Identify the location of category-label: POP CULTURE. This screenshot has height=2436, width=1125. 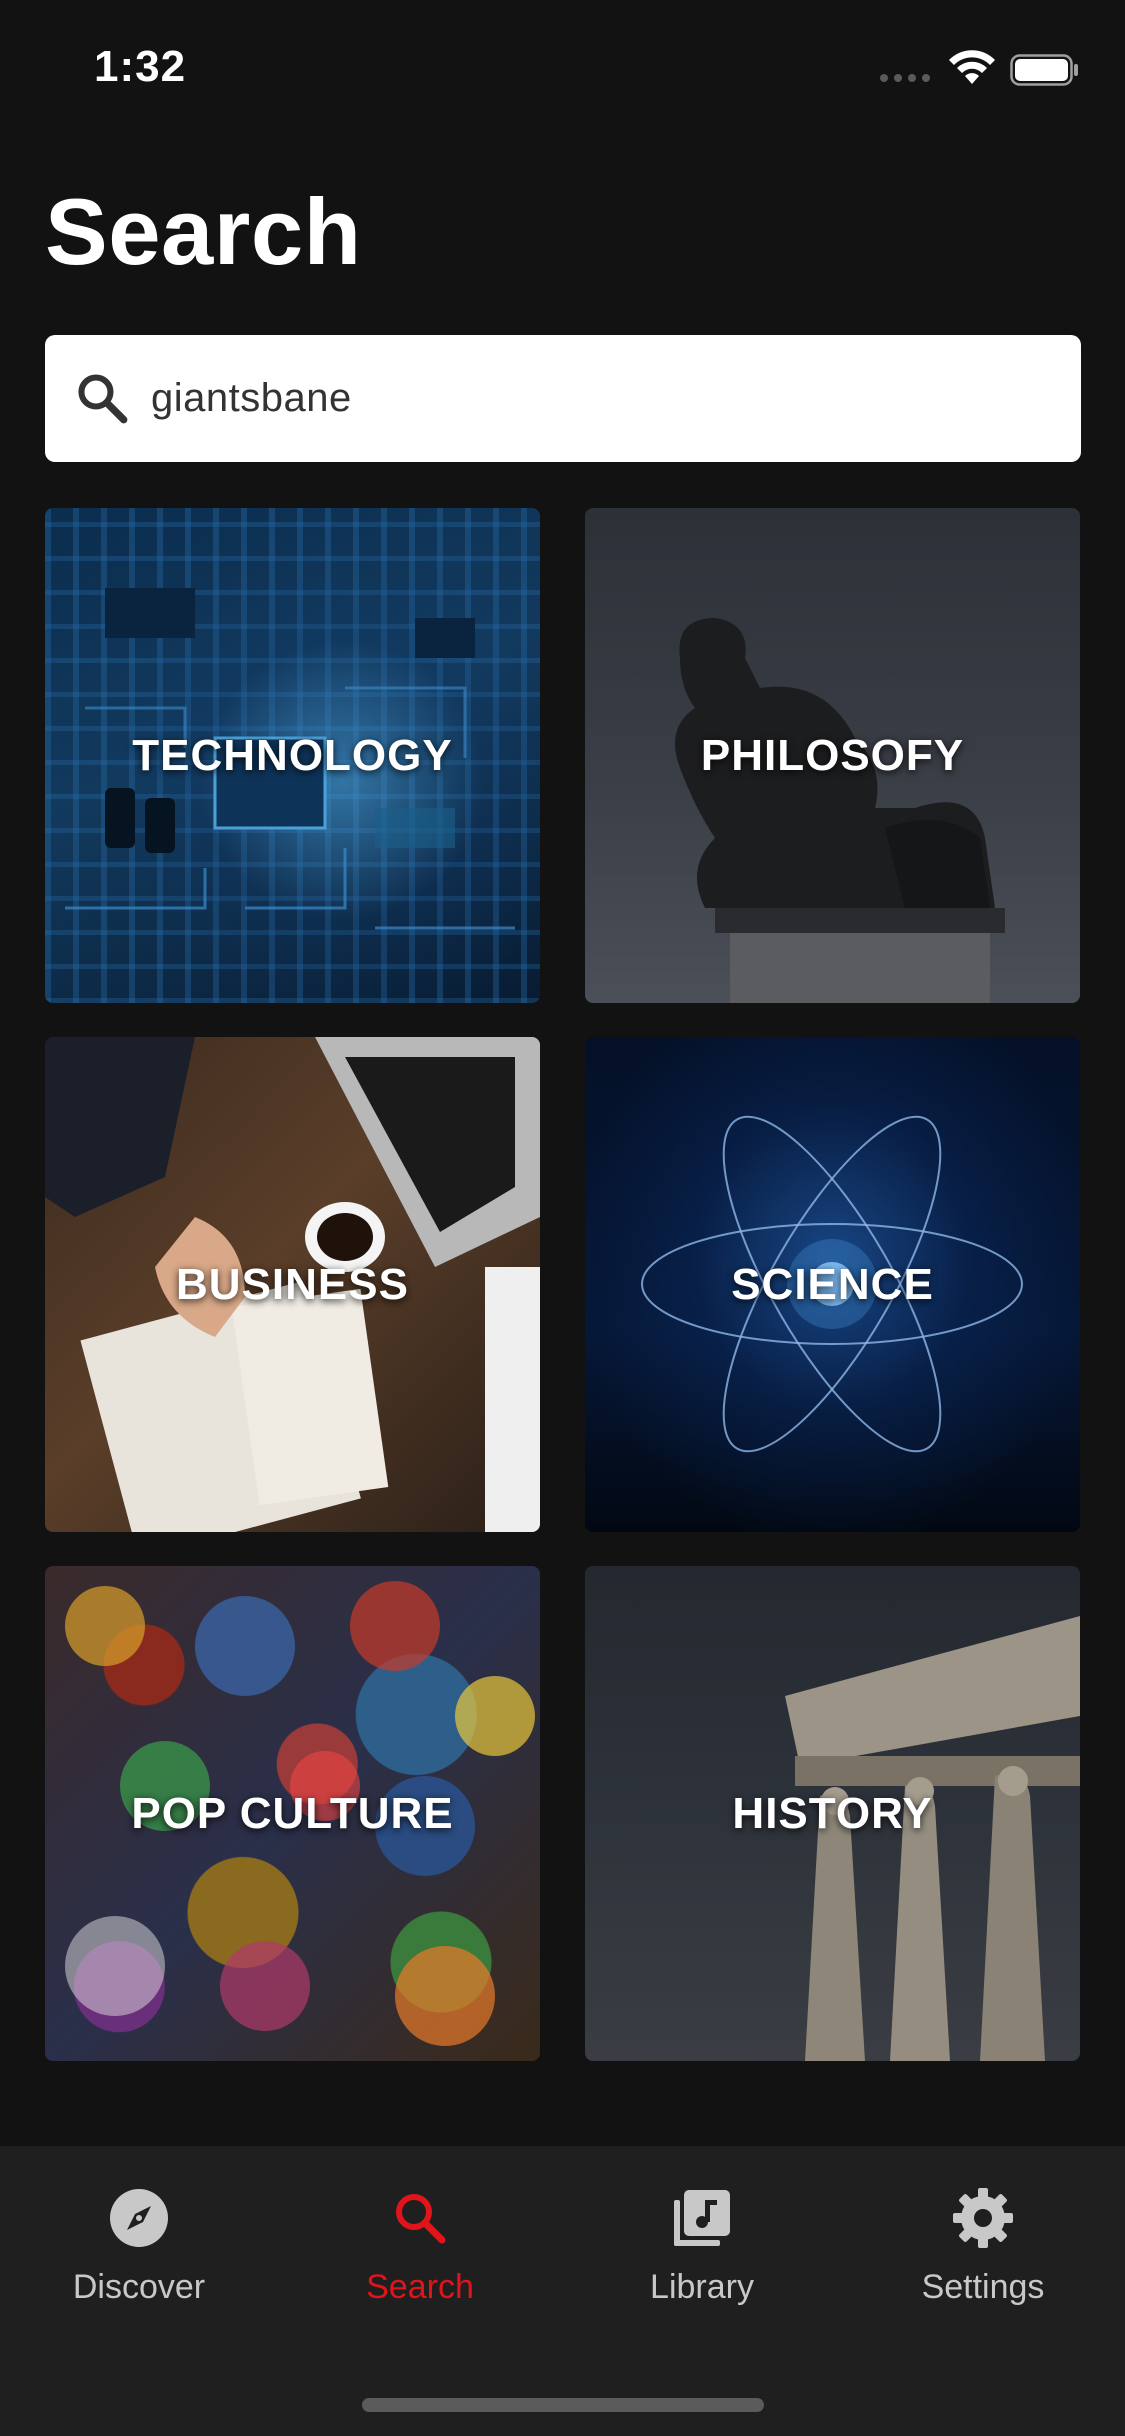
(292, 1813).